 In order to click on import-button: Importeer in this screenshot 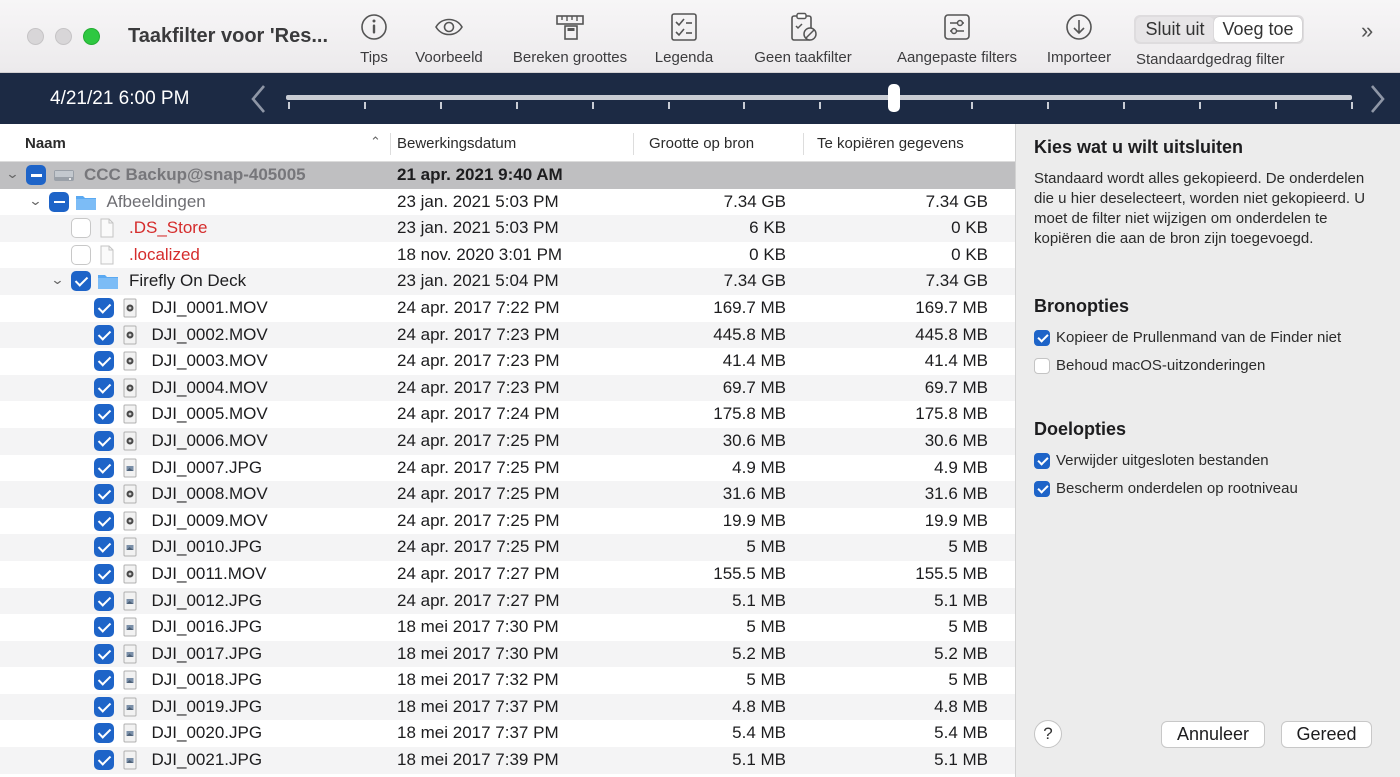, I will do `click(1079, 41)`.